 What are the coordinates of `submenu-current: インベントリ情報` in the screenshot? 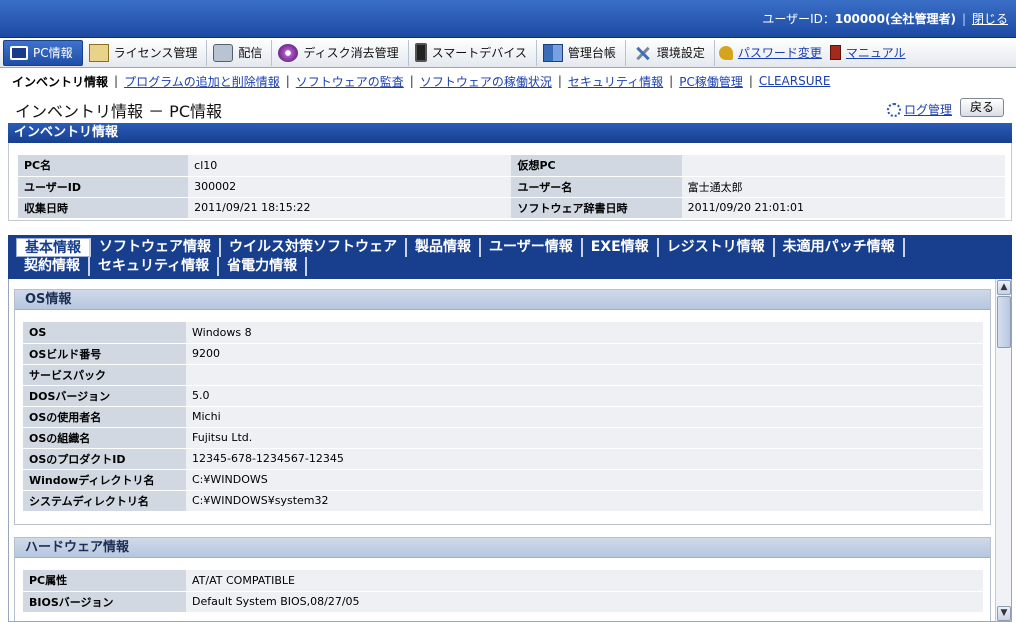 It's located at (60, 81).